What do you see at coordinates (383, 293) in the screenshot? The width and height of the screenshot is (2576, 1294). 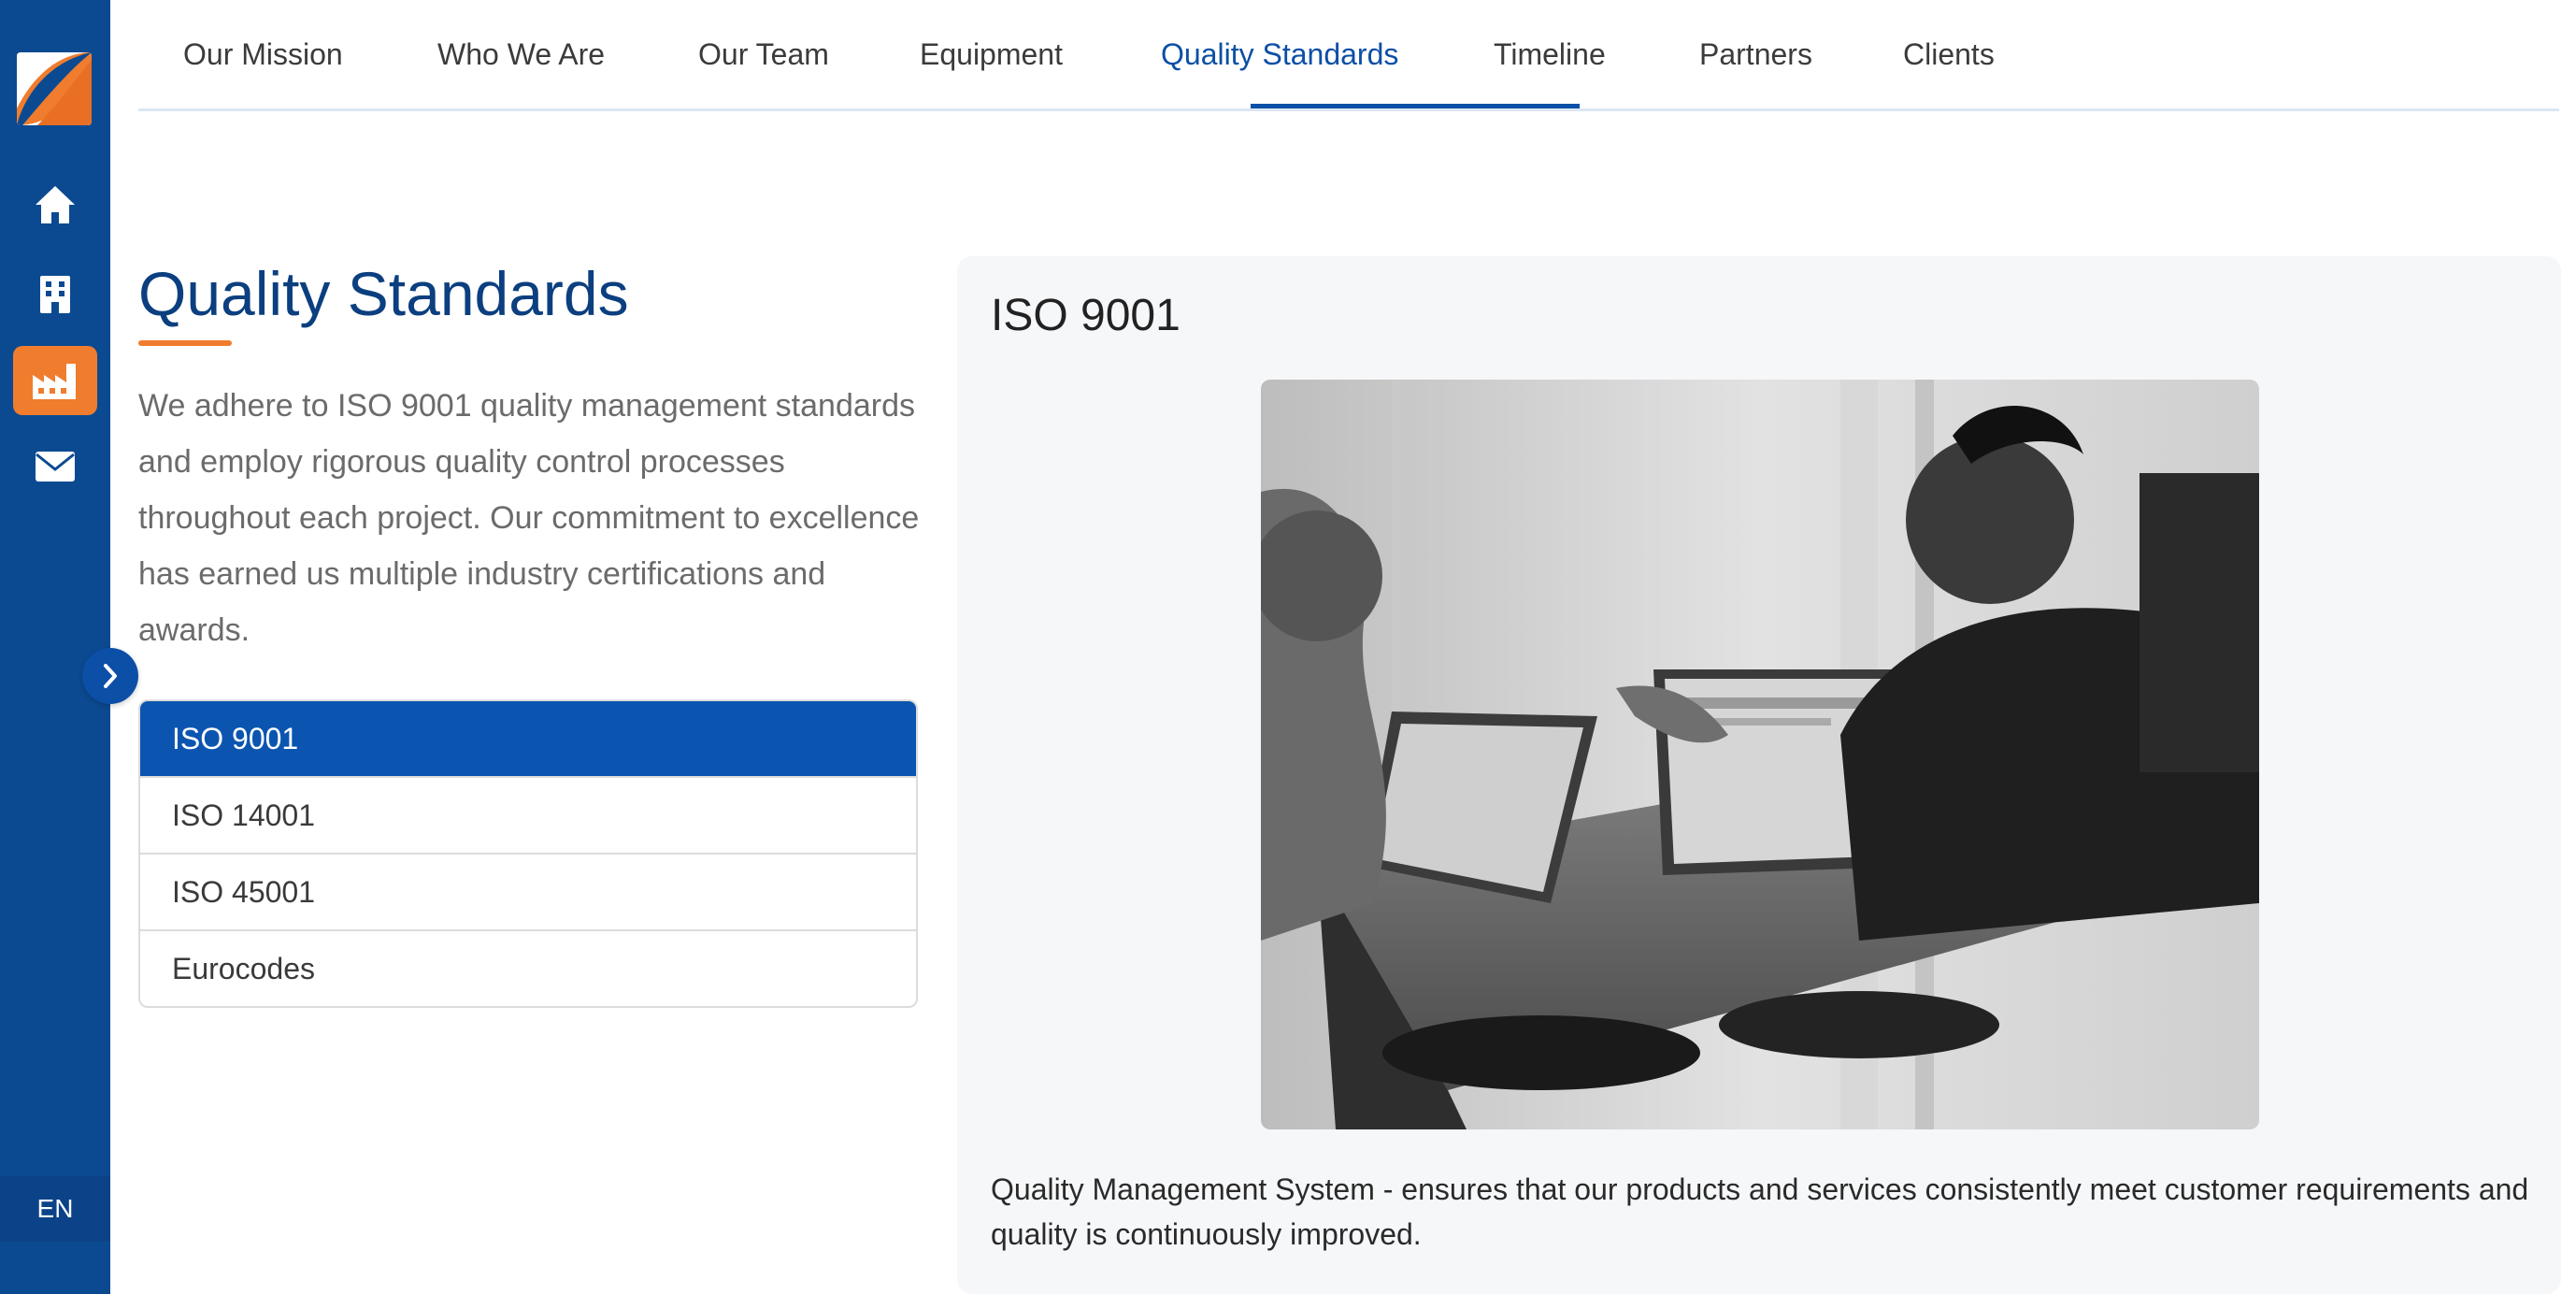 I see `page-title: Quality Standards` at bounding box center [383, 293].